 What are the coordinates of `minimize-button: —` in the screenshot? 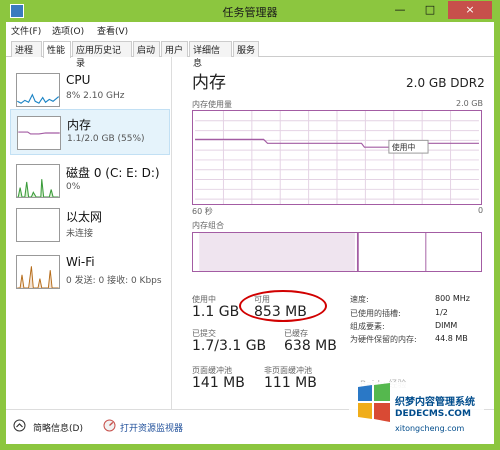 It's located at (400, 10).